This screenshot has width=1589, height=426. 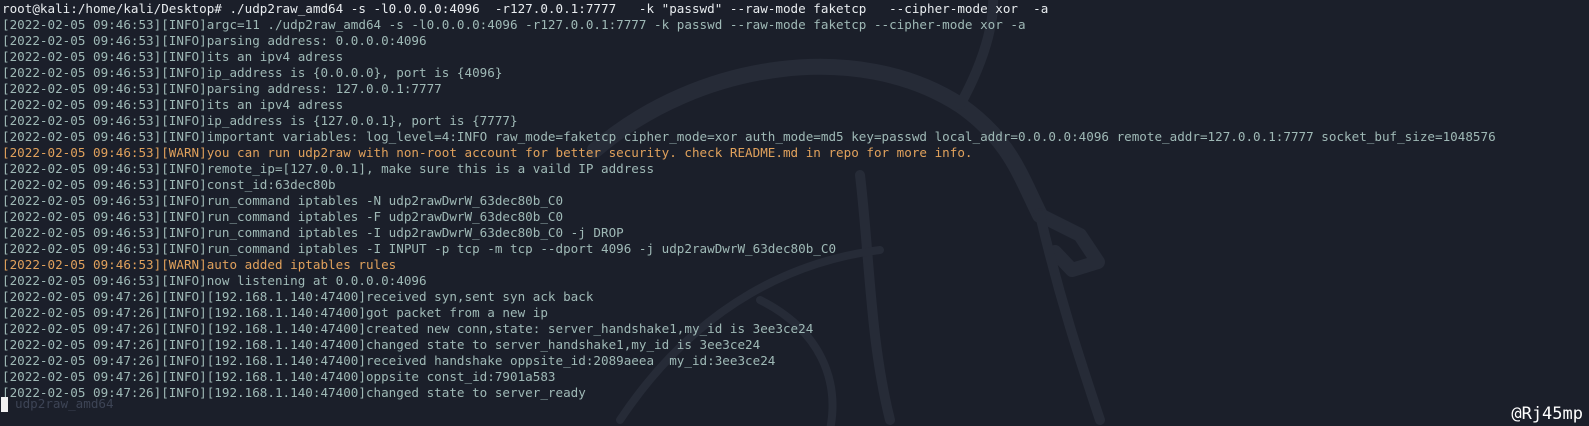 I want to click on ghost-text: udp2raw_amd64, so click(x=64, y=403).